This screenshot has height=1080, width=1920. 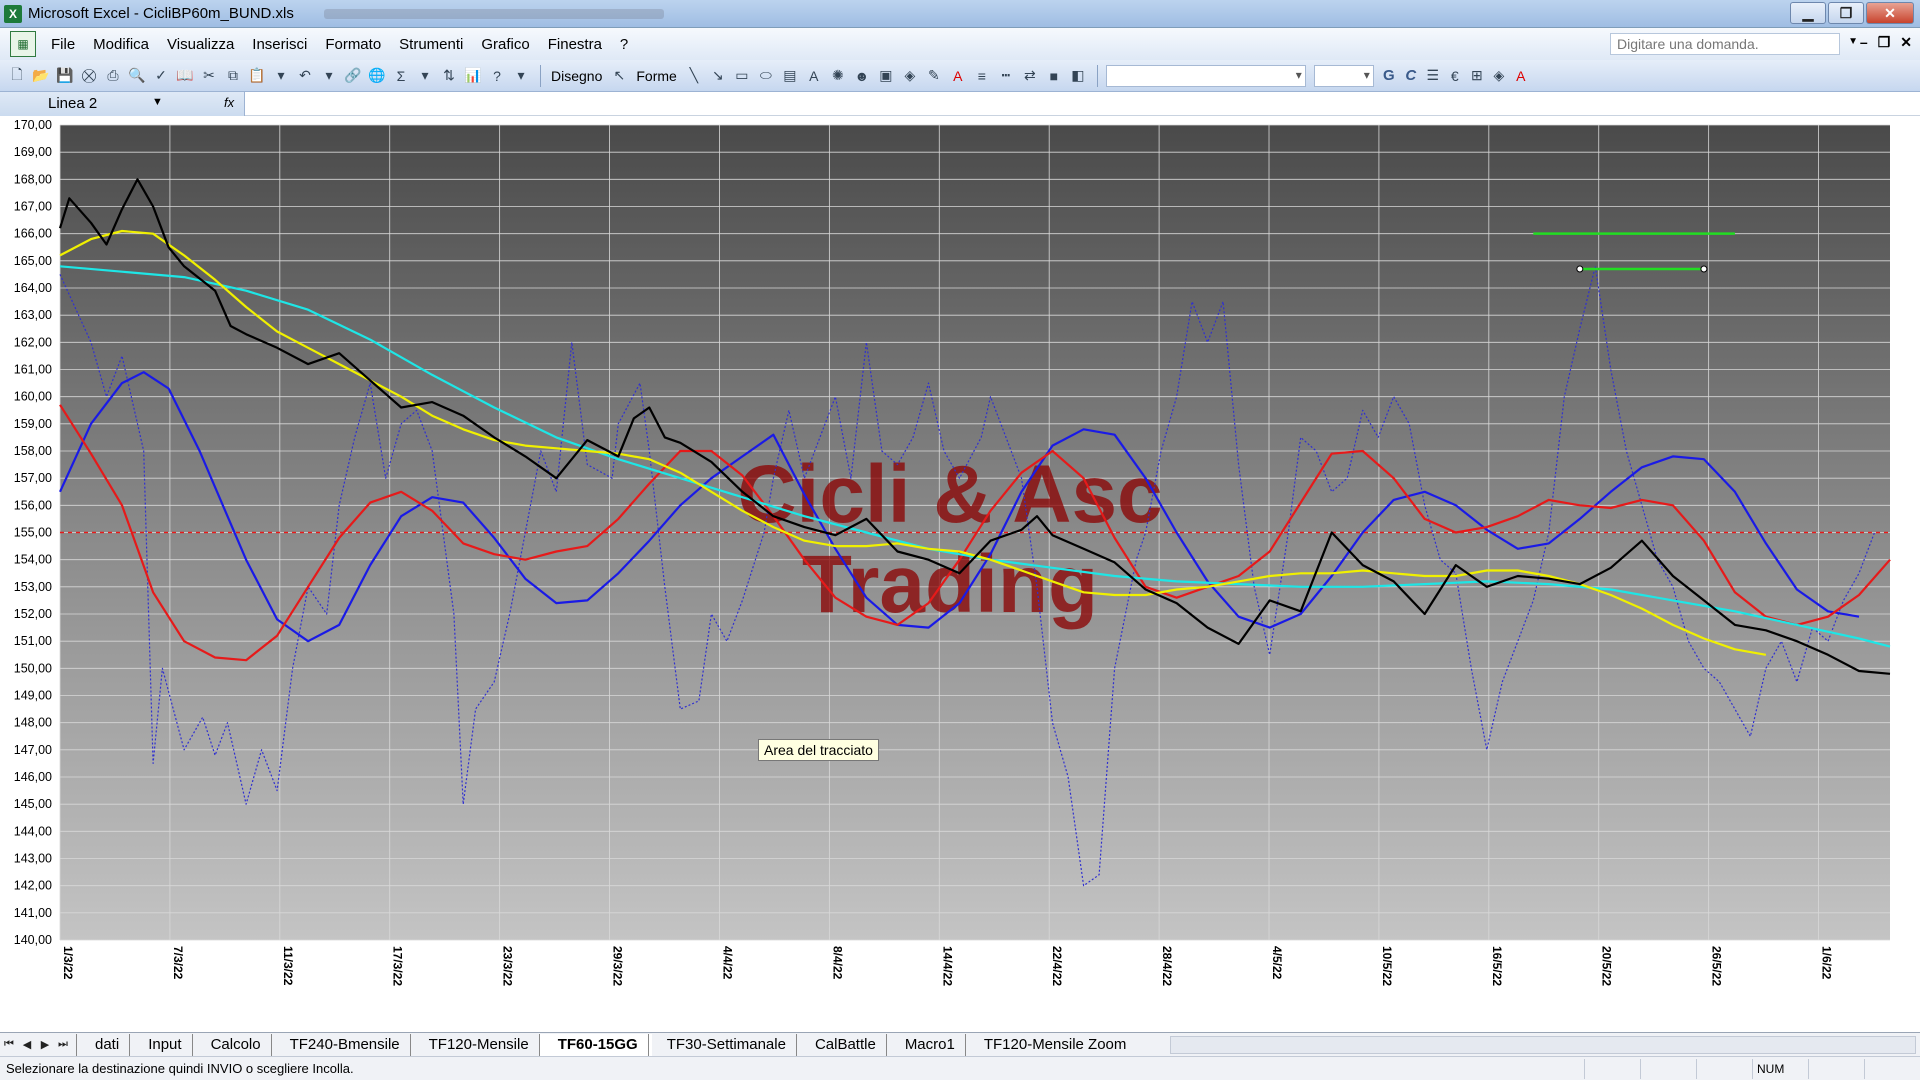 What do you see at coordinates (694, 76) in the screenshot?
I see `line-tool-icon: ╲` at bounding box center [694, 76].